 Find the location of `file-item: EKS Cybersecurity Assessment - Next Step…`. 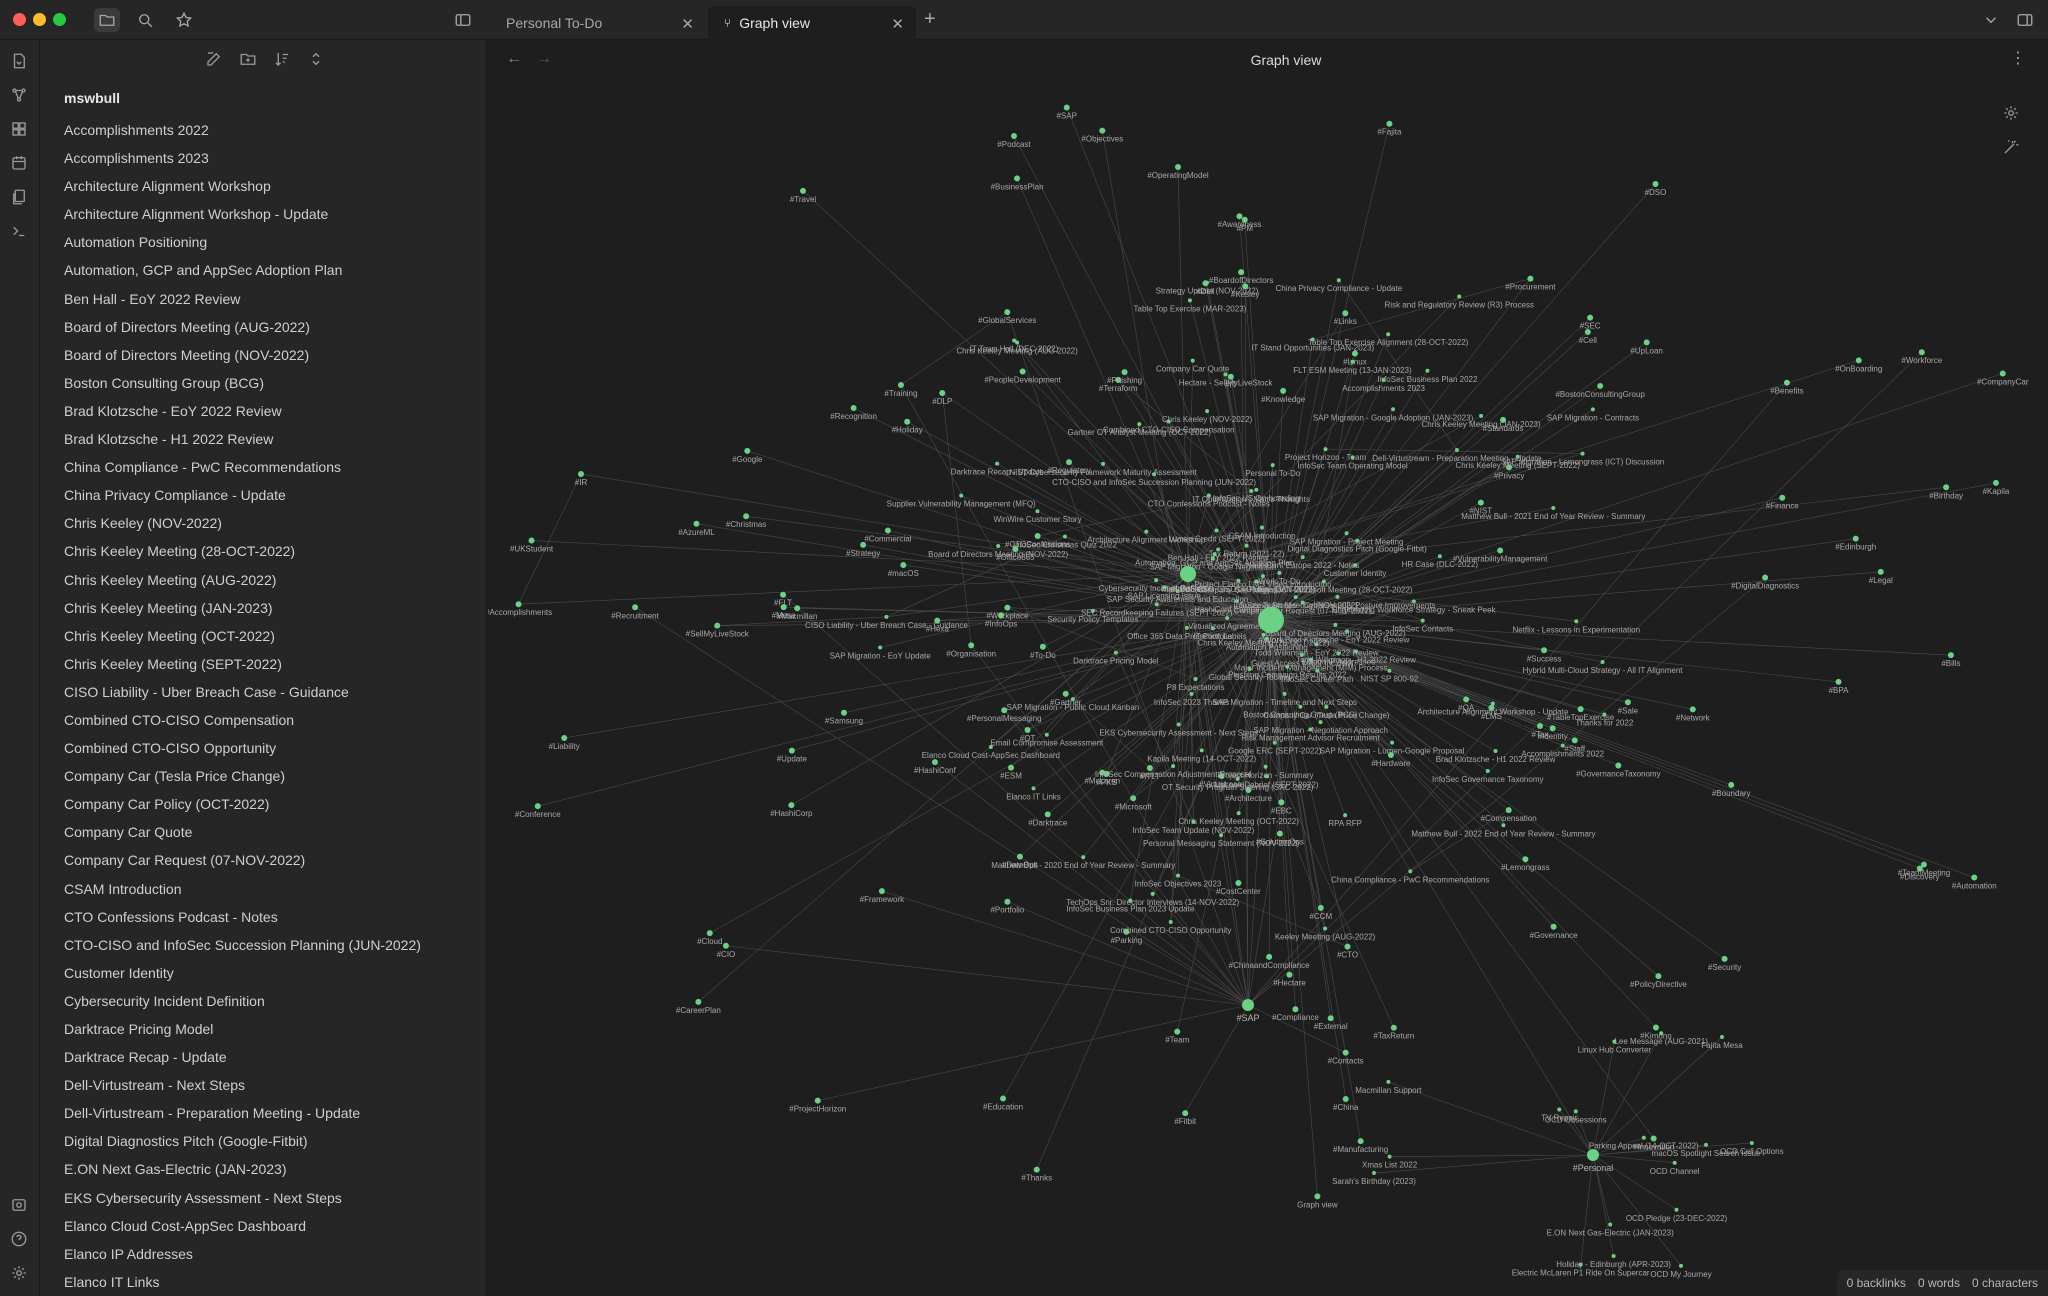

file-item: EKS Cybersecurity Assessment - Next Step… is located at coordinates (242, 1198).